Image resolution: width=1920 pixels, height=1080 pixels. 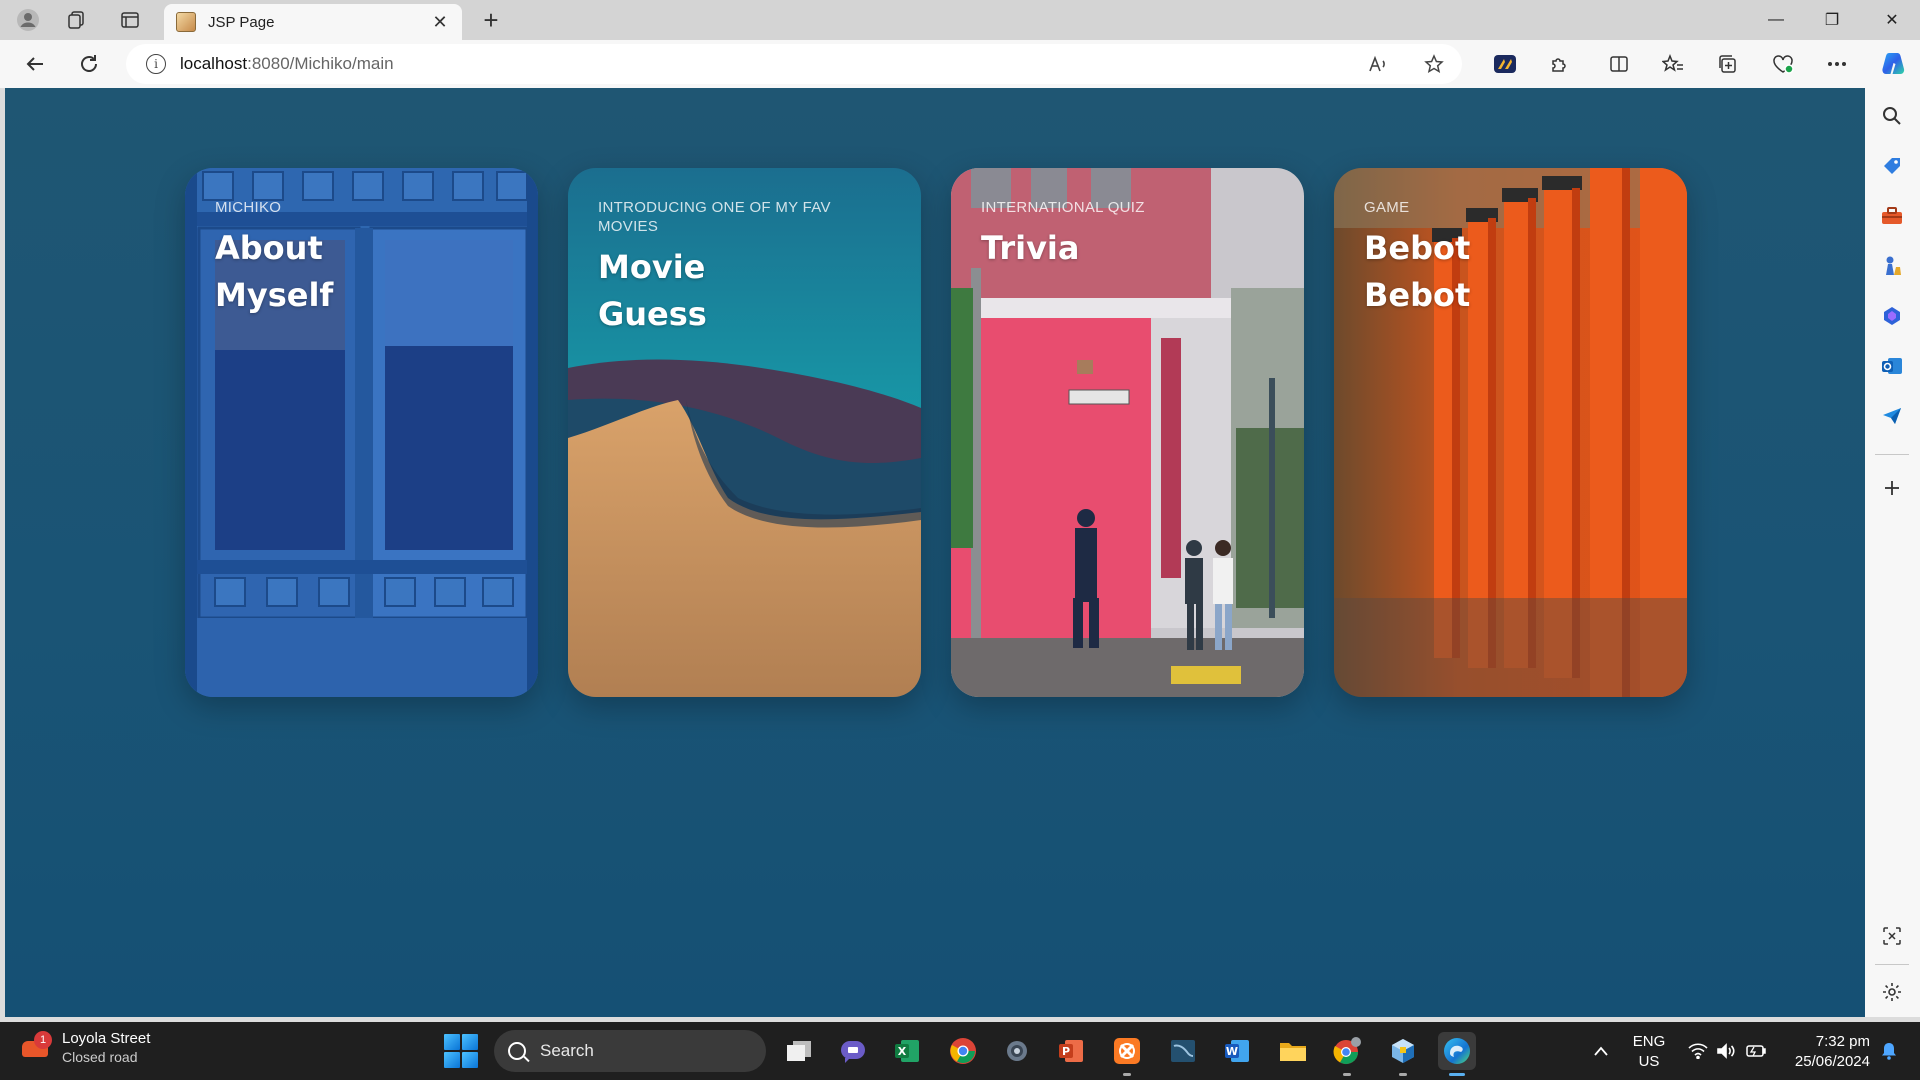 I want to click on widget-title: Loyola Street, so click(x=106, y=1038).